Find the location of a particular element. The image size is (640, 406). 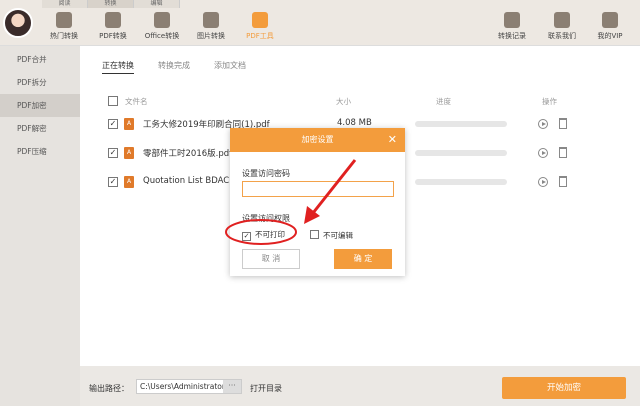

nav-label: 转换记录 is located at coordinates (512, 36).